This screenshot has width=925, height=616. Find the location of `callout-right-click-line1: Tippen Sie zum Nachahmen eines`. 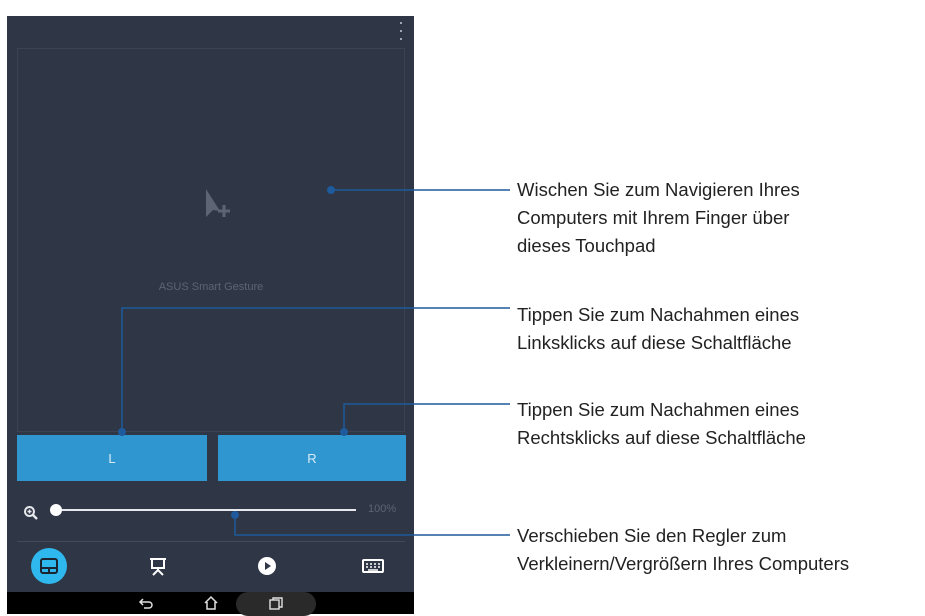

callout-right-click-line1: Tippen Sie zum Nachahmen eines is located at coordinates (658, 409).